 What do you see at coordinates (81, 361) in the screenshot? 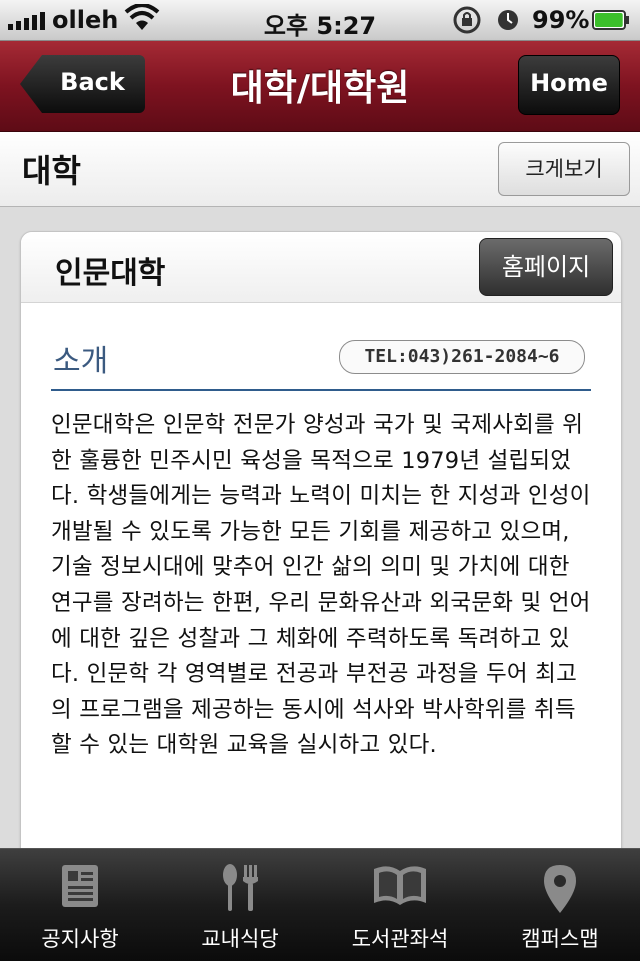
I see `intro-heading: 소개` at bounding box center [81, 361].